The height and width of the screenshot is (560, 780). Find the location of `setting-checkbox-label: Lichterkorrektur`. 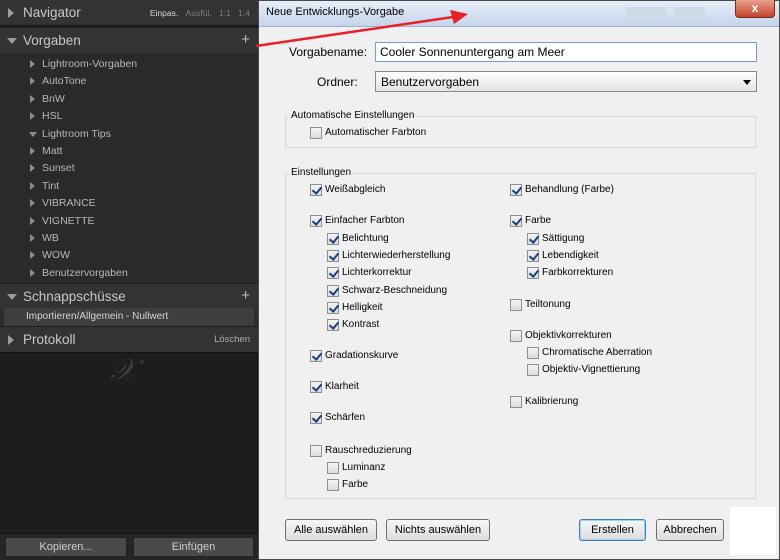

setting-checkbox-label: Lichterkorrektur is located at coordinates (377, 272).